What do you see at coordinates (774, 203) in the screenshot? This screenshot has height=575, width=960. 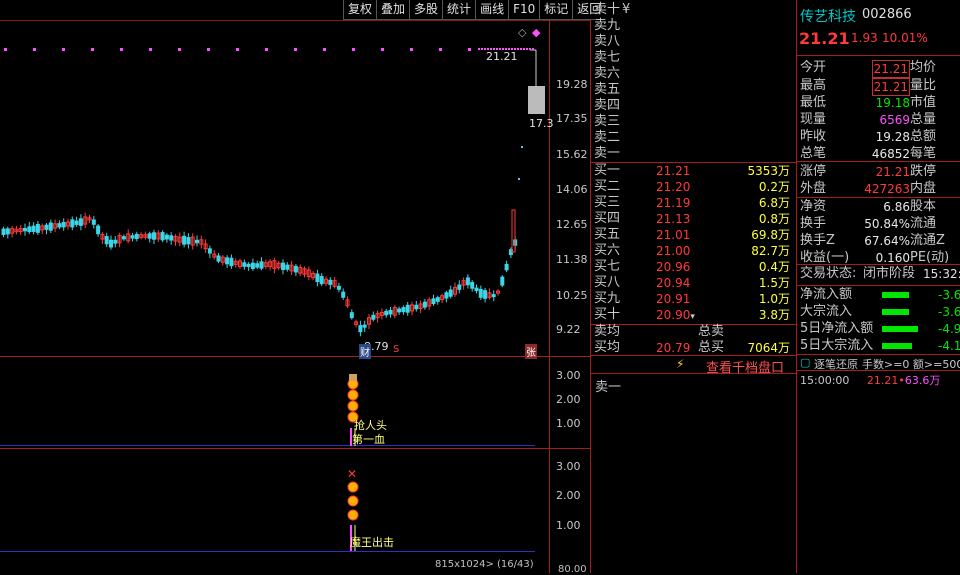 I see `buy-volume: 6.8万` at bounding box center [774, 203].